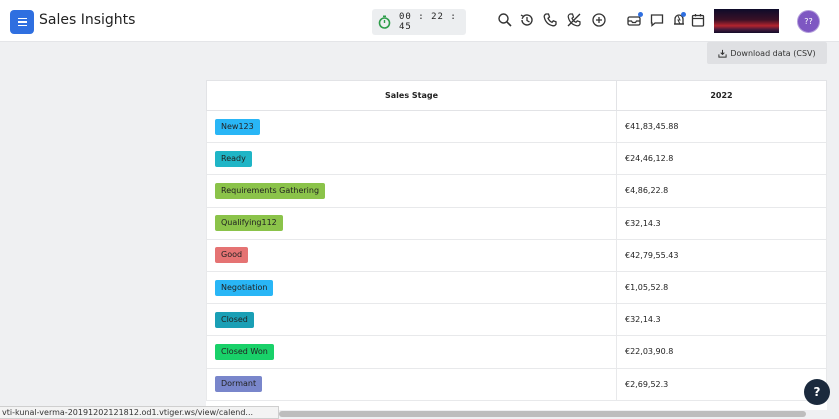 This screenshot has width=839, height=419. Describe the element at coordinates (411, 223) in the screenshot. I see `sales-stage-cell: Qualifying112` at that location.